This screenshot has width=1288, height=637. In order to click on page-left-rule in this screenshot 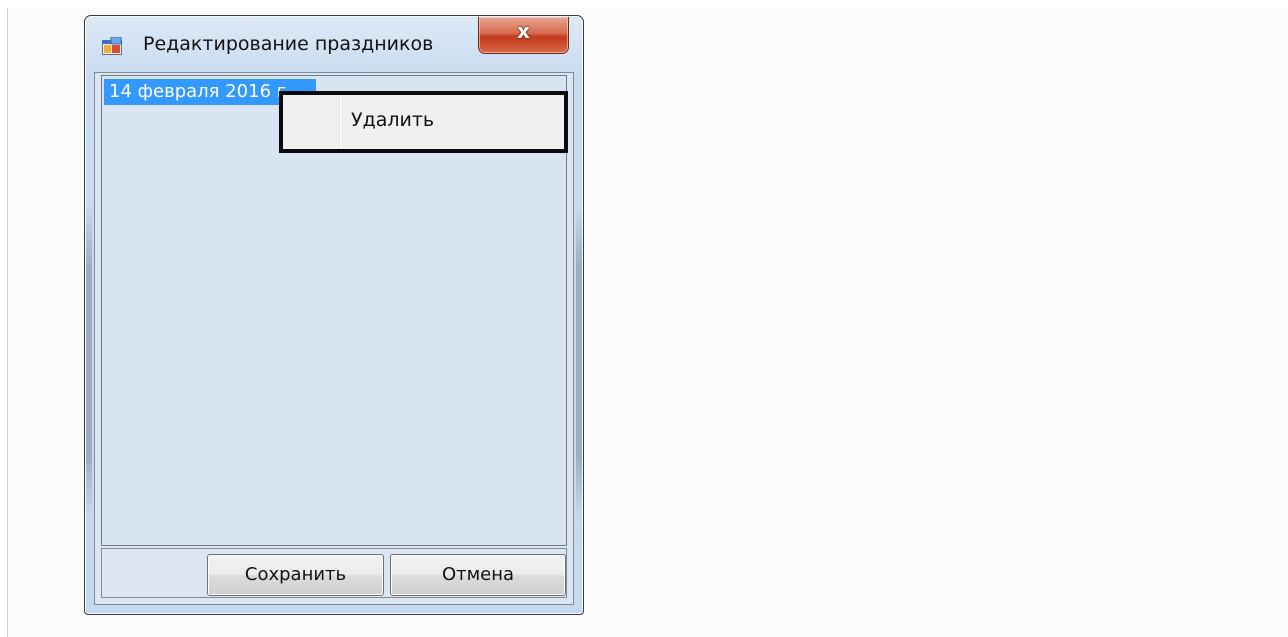, I will do `click(4, 322)`.